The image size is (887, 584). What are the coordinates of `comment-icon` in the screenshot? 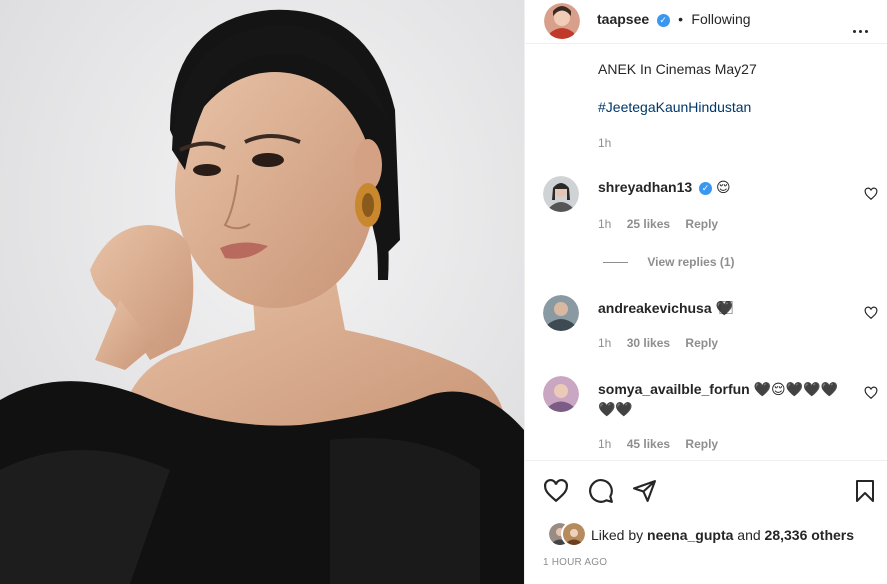 It's located at (601, 491).